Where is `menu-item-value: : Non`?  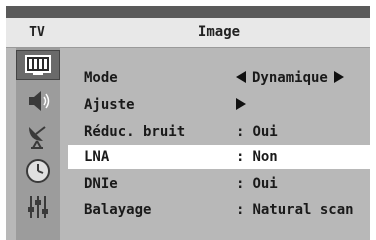
menu-item-value: : Non is located at coordinates (257, 157).